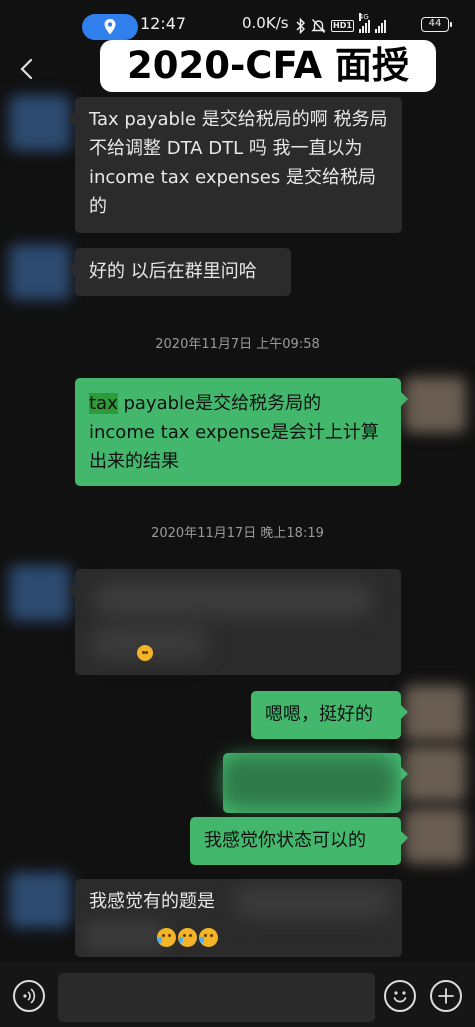 The image size is (475, 1027). Describe the element at coordinates (163, 23) in the screenshot. I see `status-time: 12:47` at that location.